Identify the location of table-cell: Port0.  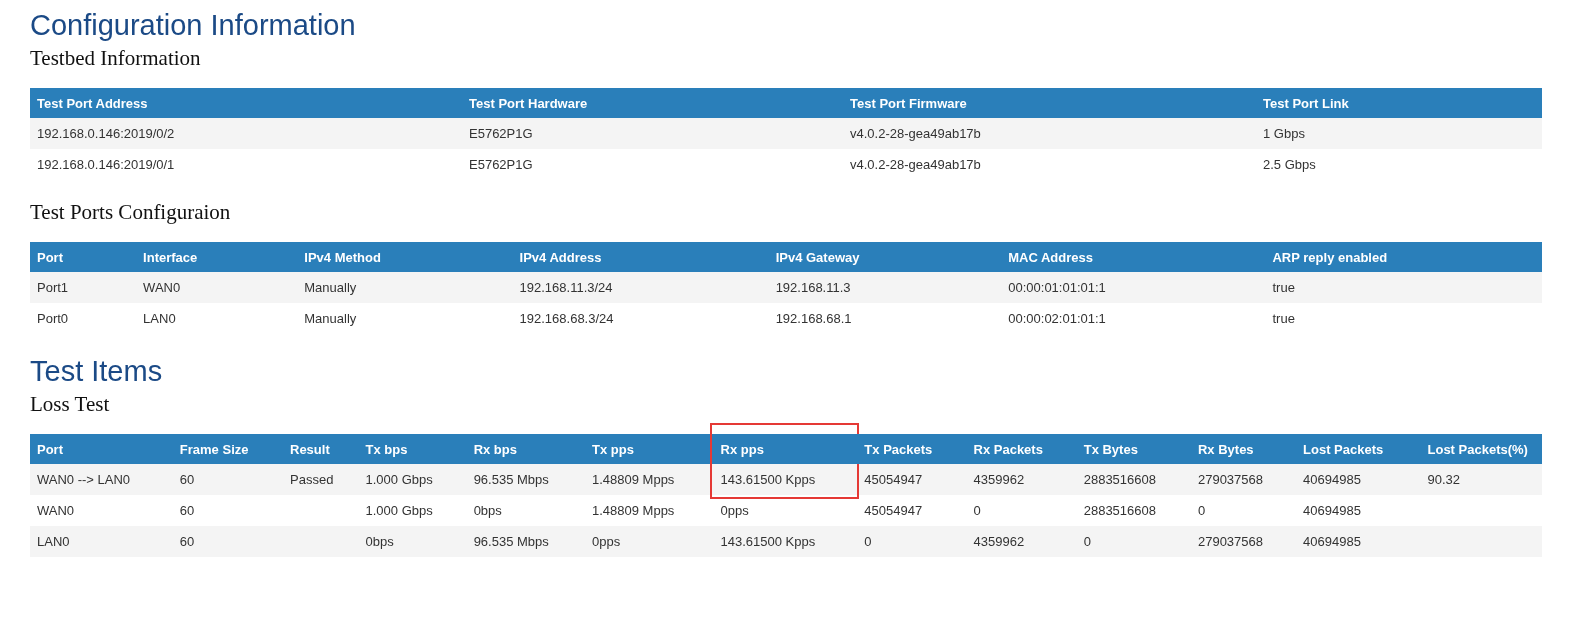
(53, 318).